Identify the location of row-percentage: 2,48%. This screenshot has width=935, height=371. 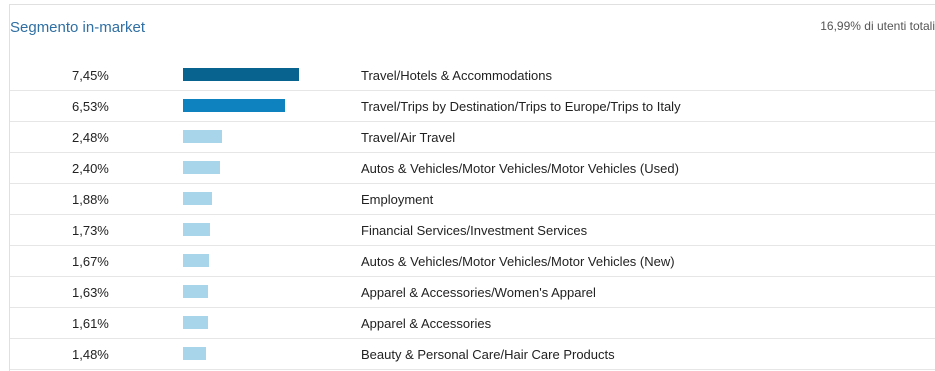
(90, 137).